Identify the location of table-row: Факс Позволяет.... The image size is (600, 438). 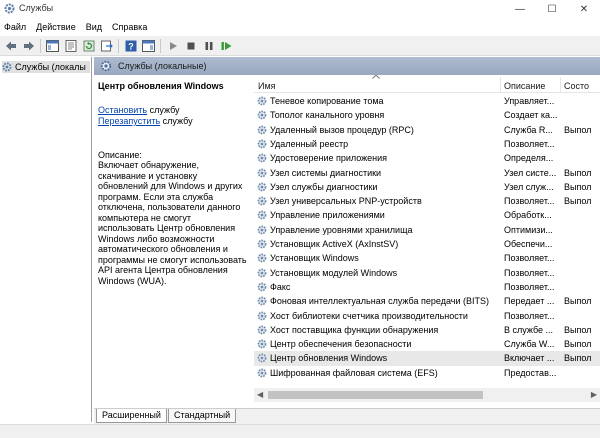
(427, 287).